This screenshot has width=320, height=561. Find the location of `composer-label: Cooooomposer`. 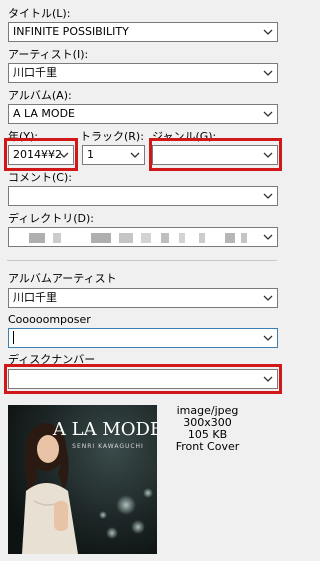

composer-label: Cooooomposer is located at coordinates (49, 319).